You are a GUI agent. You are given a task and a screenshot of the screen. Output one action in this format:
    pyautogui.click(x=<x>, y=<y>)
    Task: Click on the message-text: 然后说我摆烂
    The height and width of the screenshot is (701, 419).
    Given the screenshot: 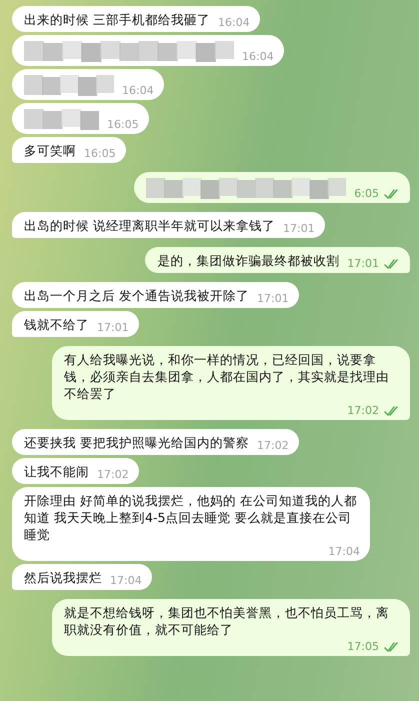 What is the action you would take?
    pyautogui.click(x=63, y=577)
    